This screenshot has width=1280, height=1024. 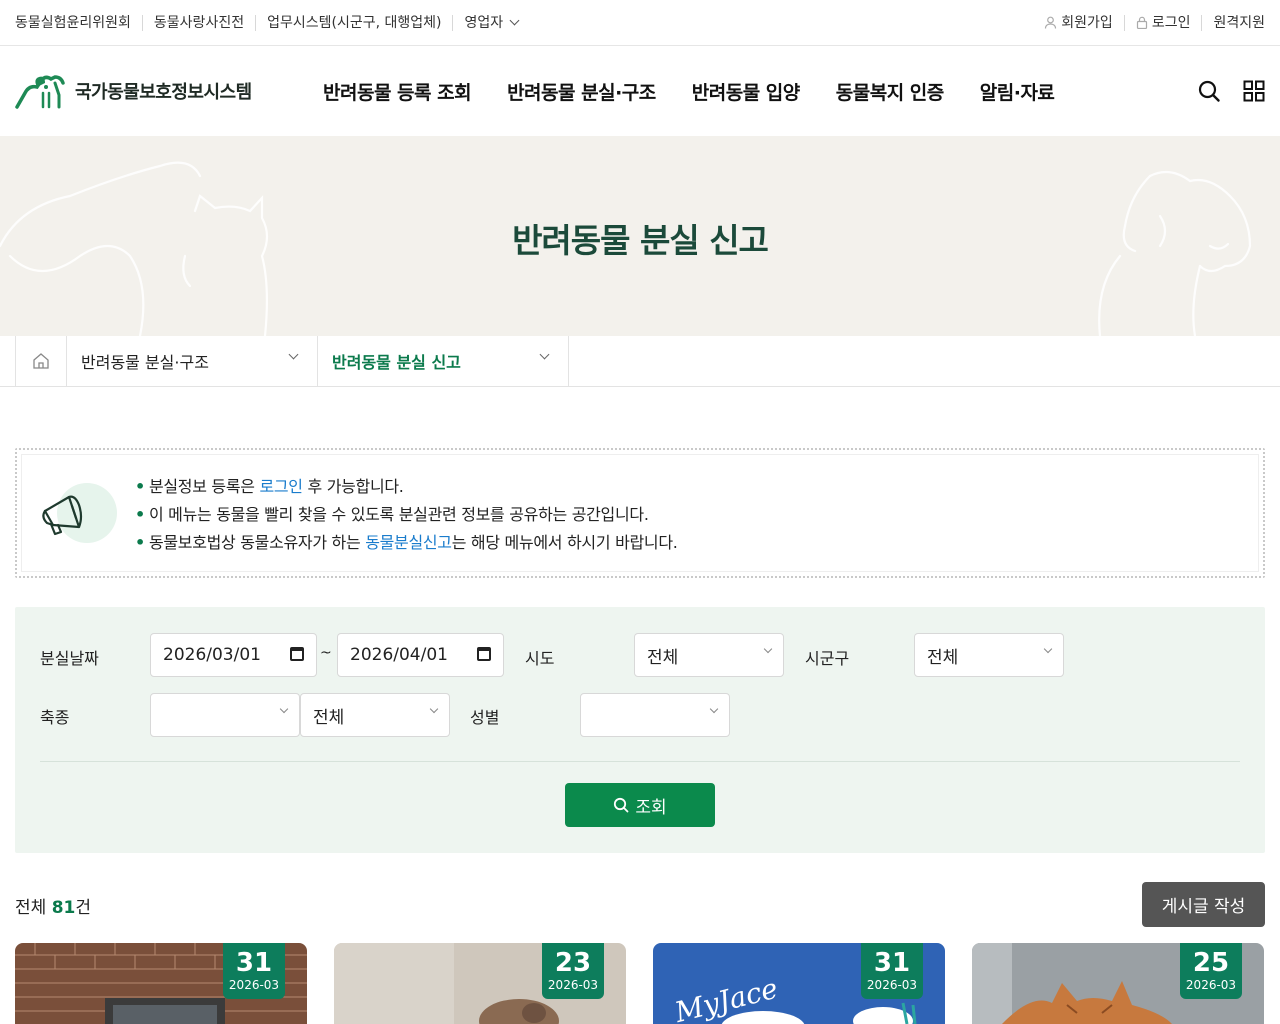 I want to click on gender-select, so click(x=655, y=715).